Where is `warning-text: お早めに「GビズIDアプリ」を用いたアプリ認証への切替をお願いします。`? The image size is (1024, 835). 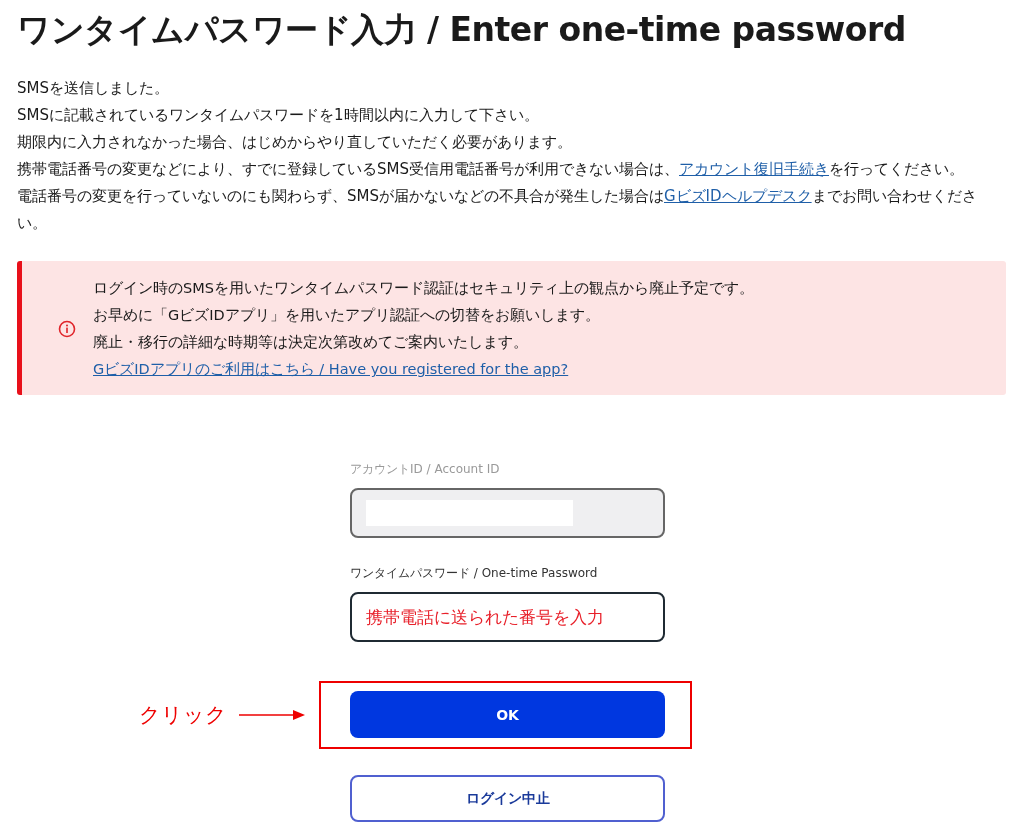 warning-text: お早めに「GビズIDアプリ」を用いたアプリ認証への切替をお願いします。 is located at coordinates (347, 315).